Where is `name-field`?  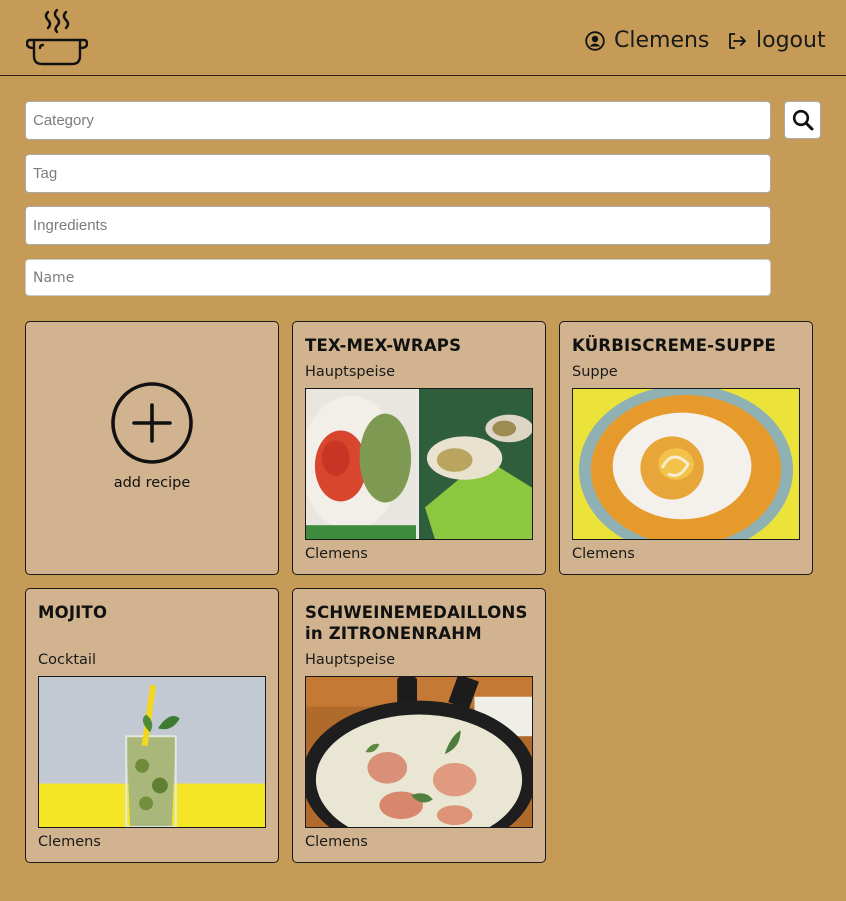 name-field is located at coordinates (398, 277).